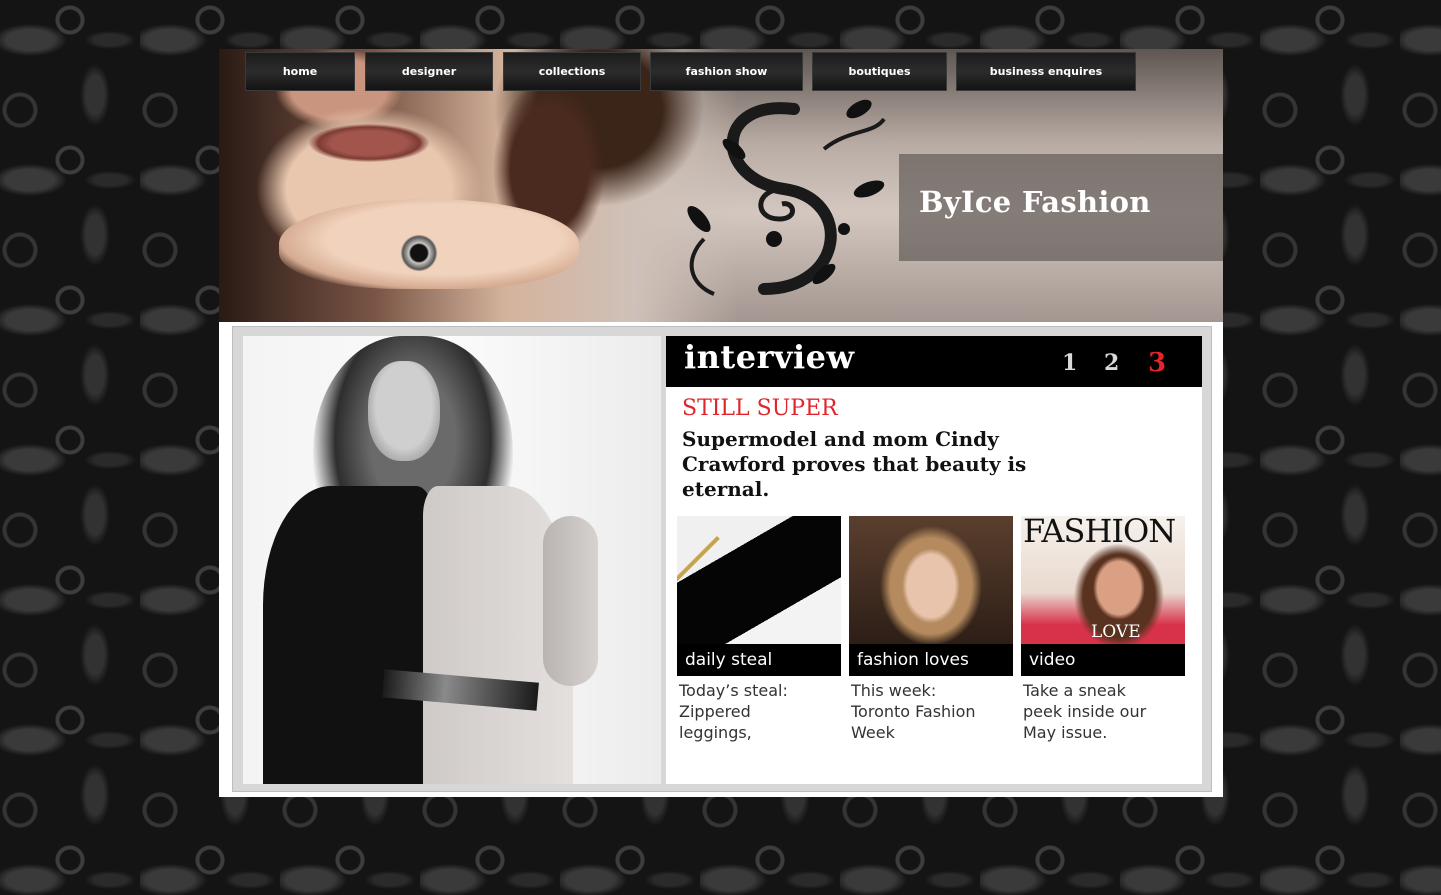  What do you see at coordinates (913, 711) in the screenshot?
I see `card-text: This week: Toronto Fashion Week` at bounding box center [913, 711].